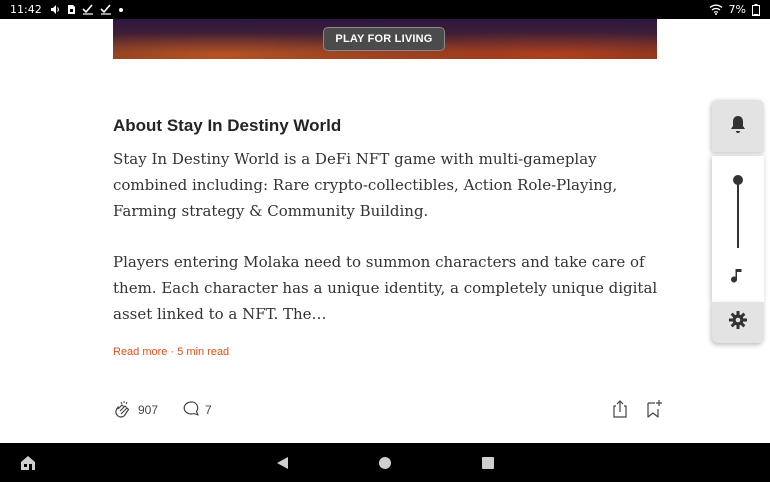  I want to click on gear-icon, so click(738, 322).